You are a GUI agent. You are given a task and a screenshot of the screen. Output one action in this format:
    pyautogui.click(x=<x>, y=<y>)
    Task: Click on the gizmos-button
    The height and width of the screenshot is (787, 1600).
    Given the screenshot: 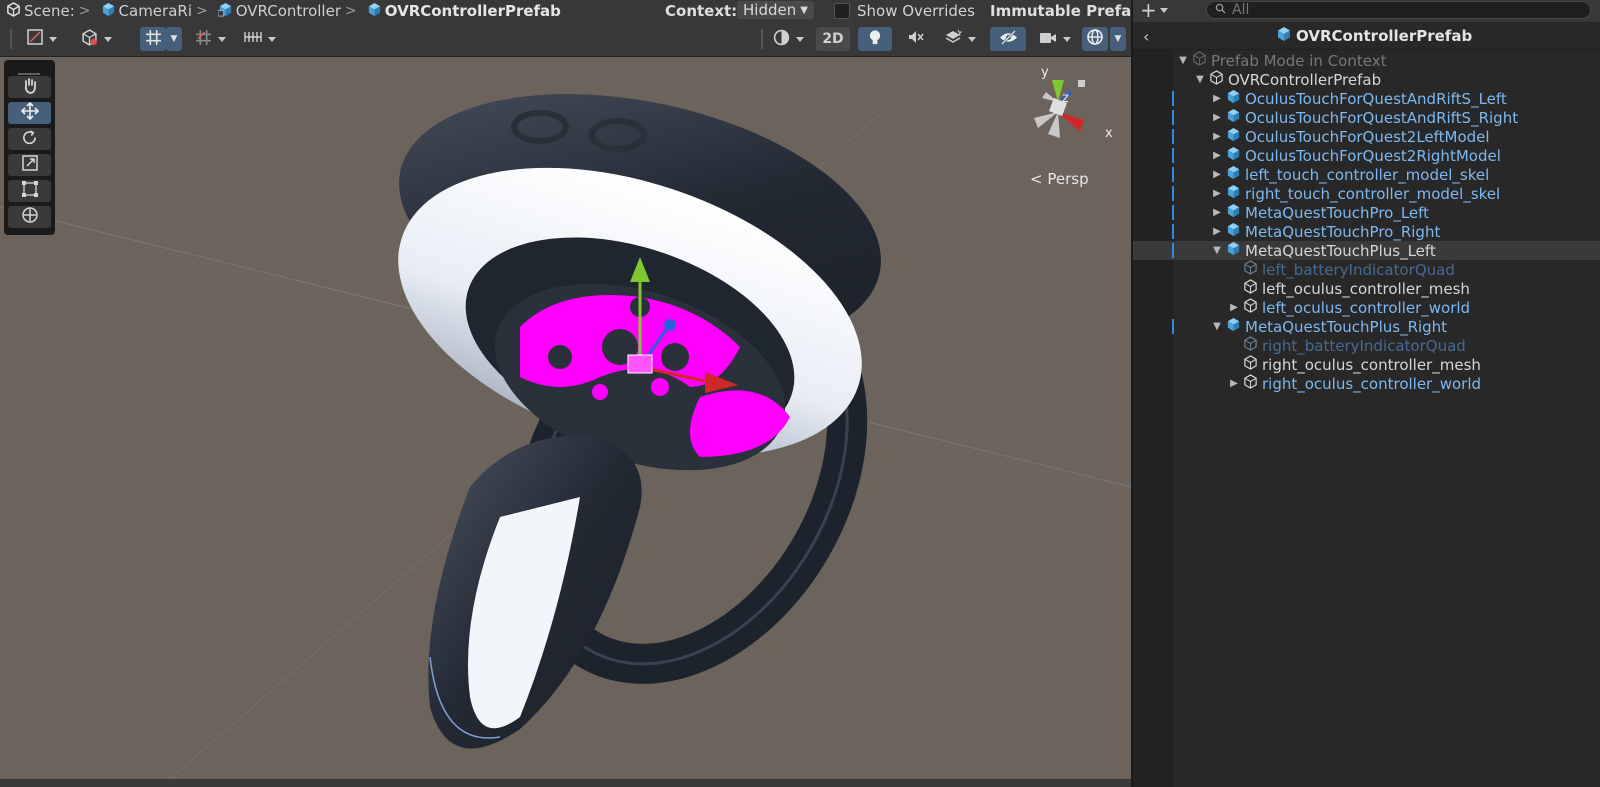 What is the action you would take?
    pyautogui.click(x=1095, y=39)
    